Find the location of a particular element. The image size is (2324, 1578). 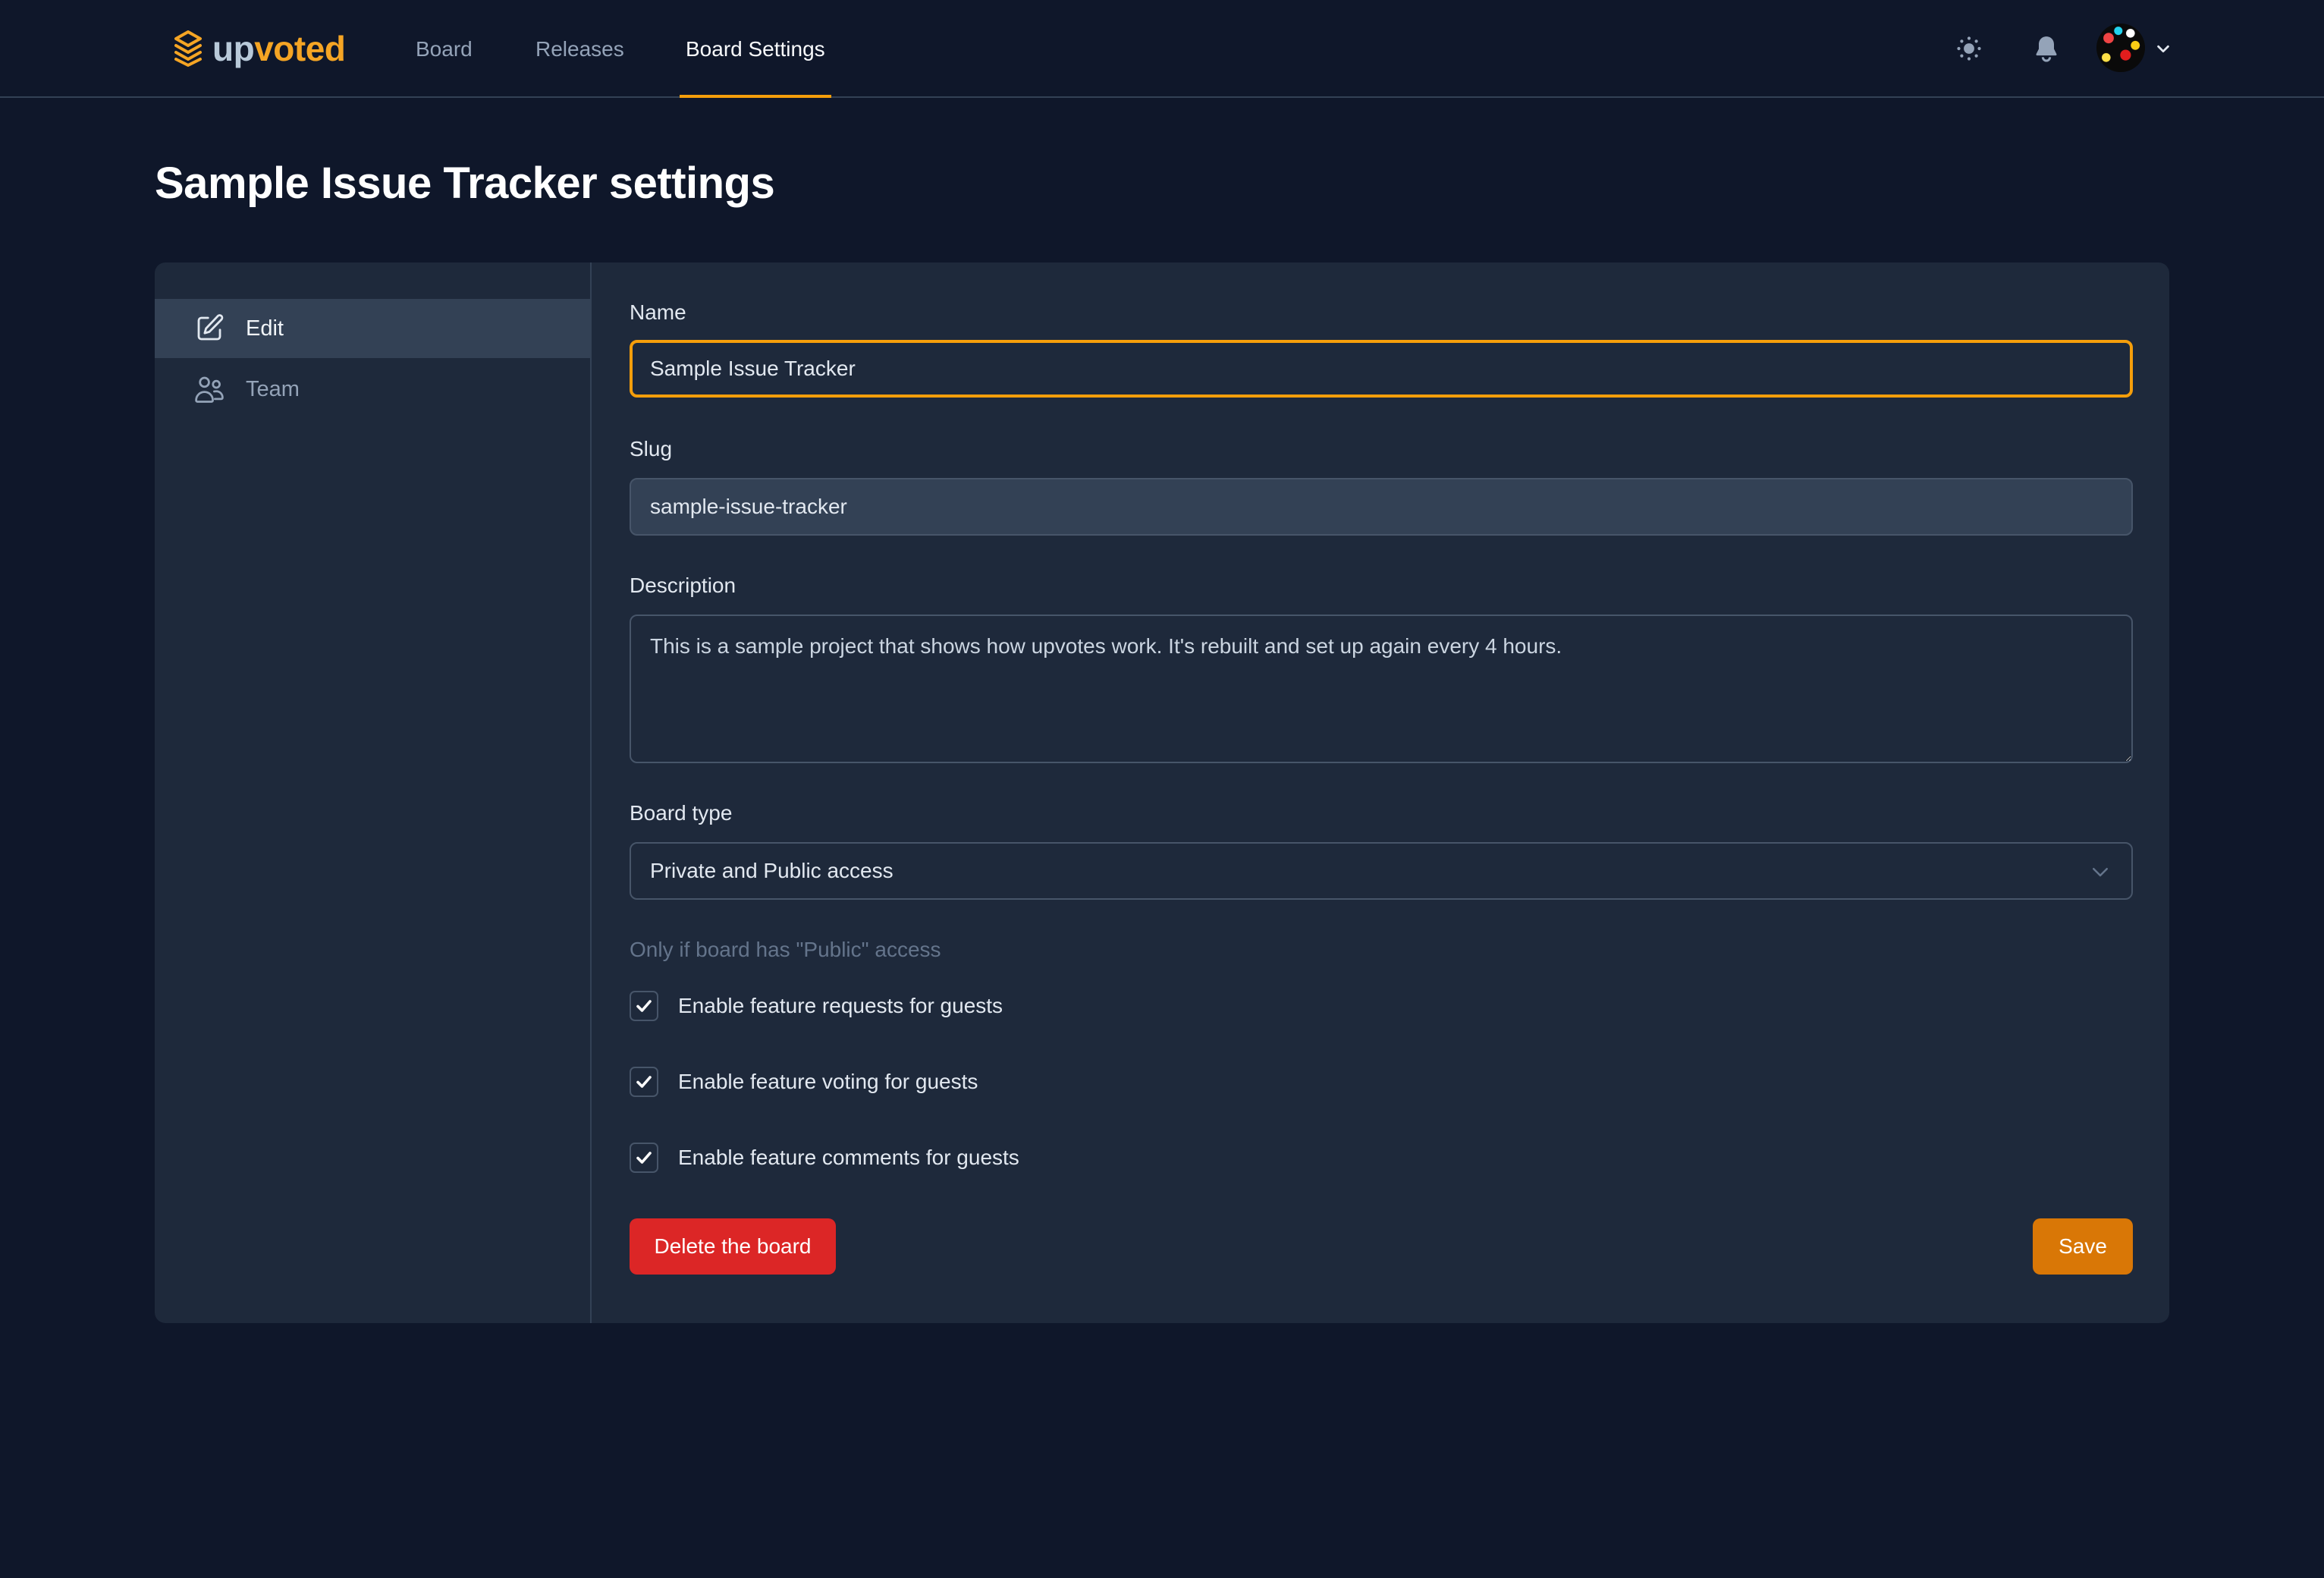

guest-feature-comments-checkbox is located at coordinates (644, 1158).